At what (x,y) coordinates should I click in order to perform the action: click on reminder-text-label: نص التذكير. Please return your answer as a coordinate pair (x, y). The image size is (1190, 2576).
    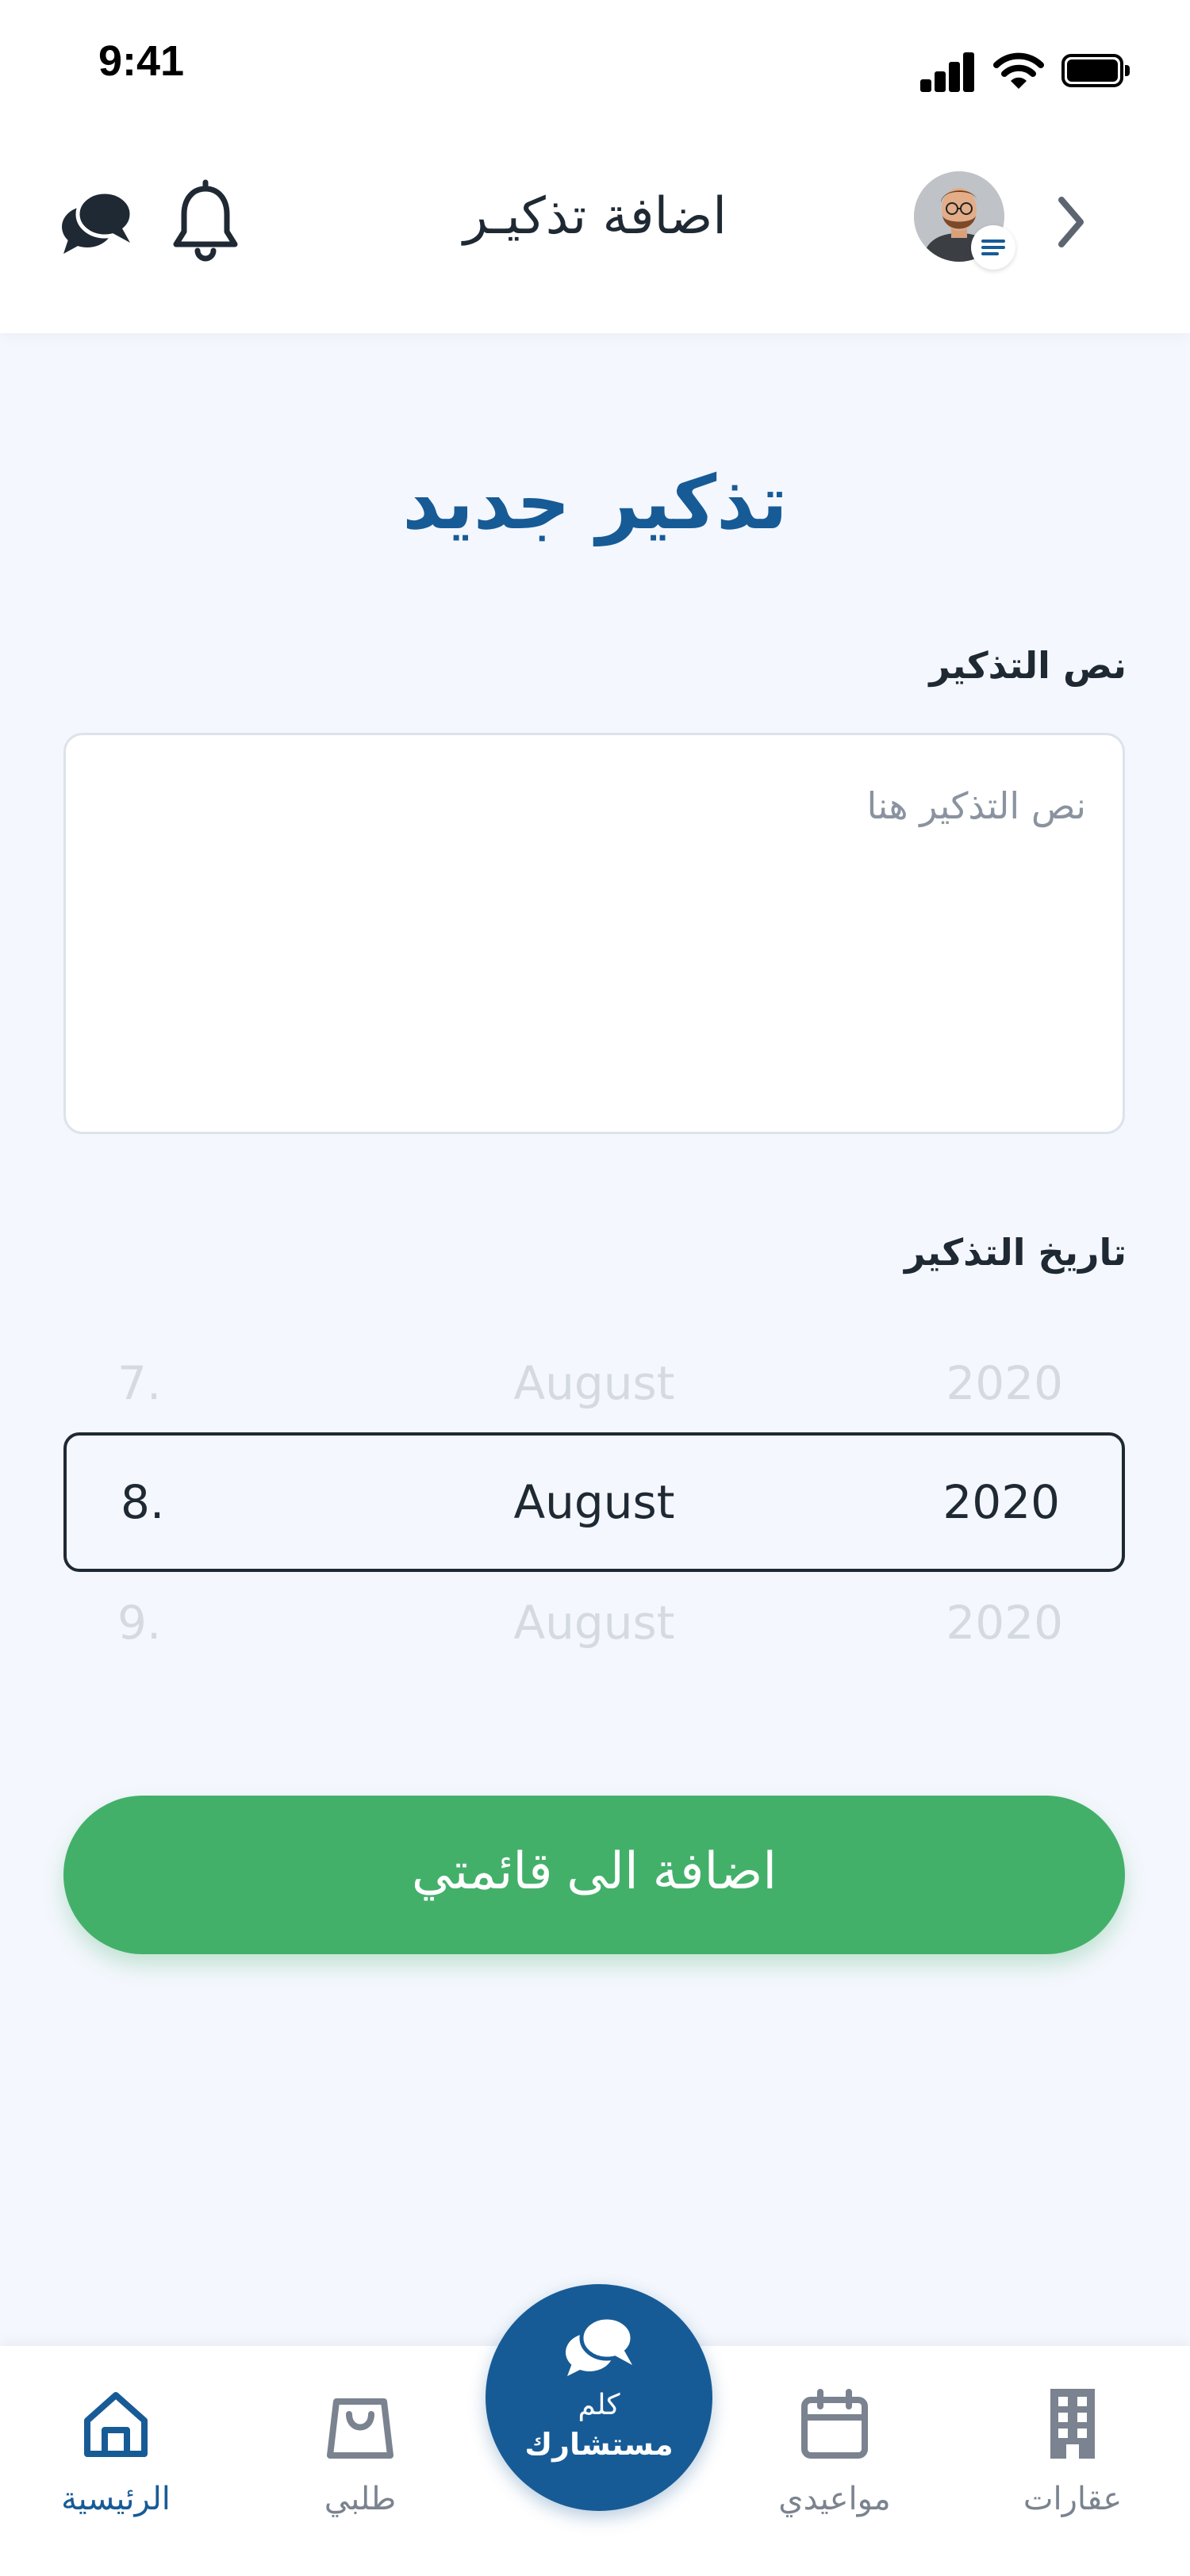
    Looking at the image, I should click on (1028, 666).